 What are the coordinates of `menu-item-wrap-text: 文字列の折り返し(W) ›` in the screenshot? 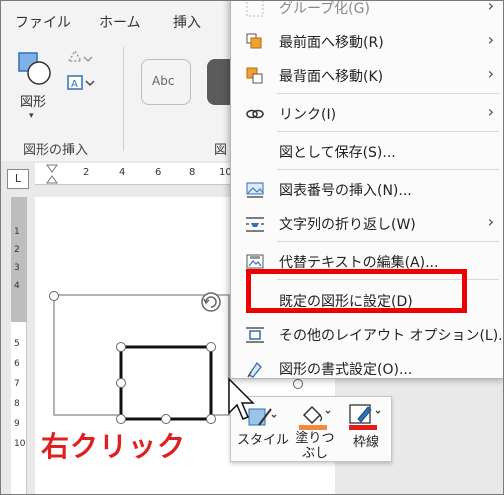 It's located at (367, 223).